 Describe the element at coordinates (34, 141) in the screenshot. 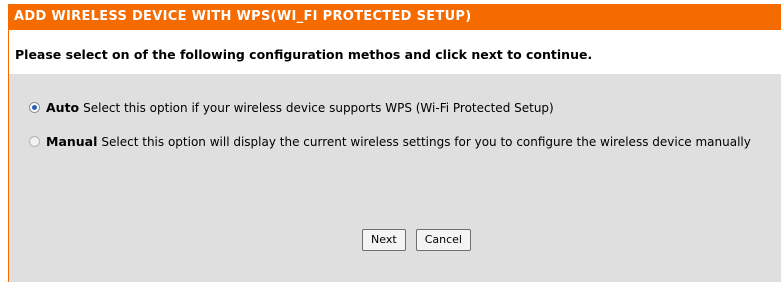

I see `manual-radio` at that location.